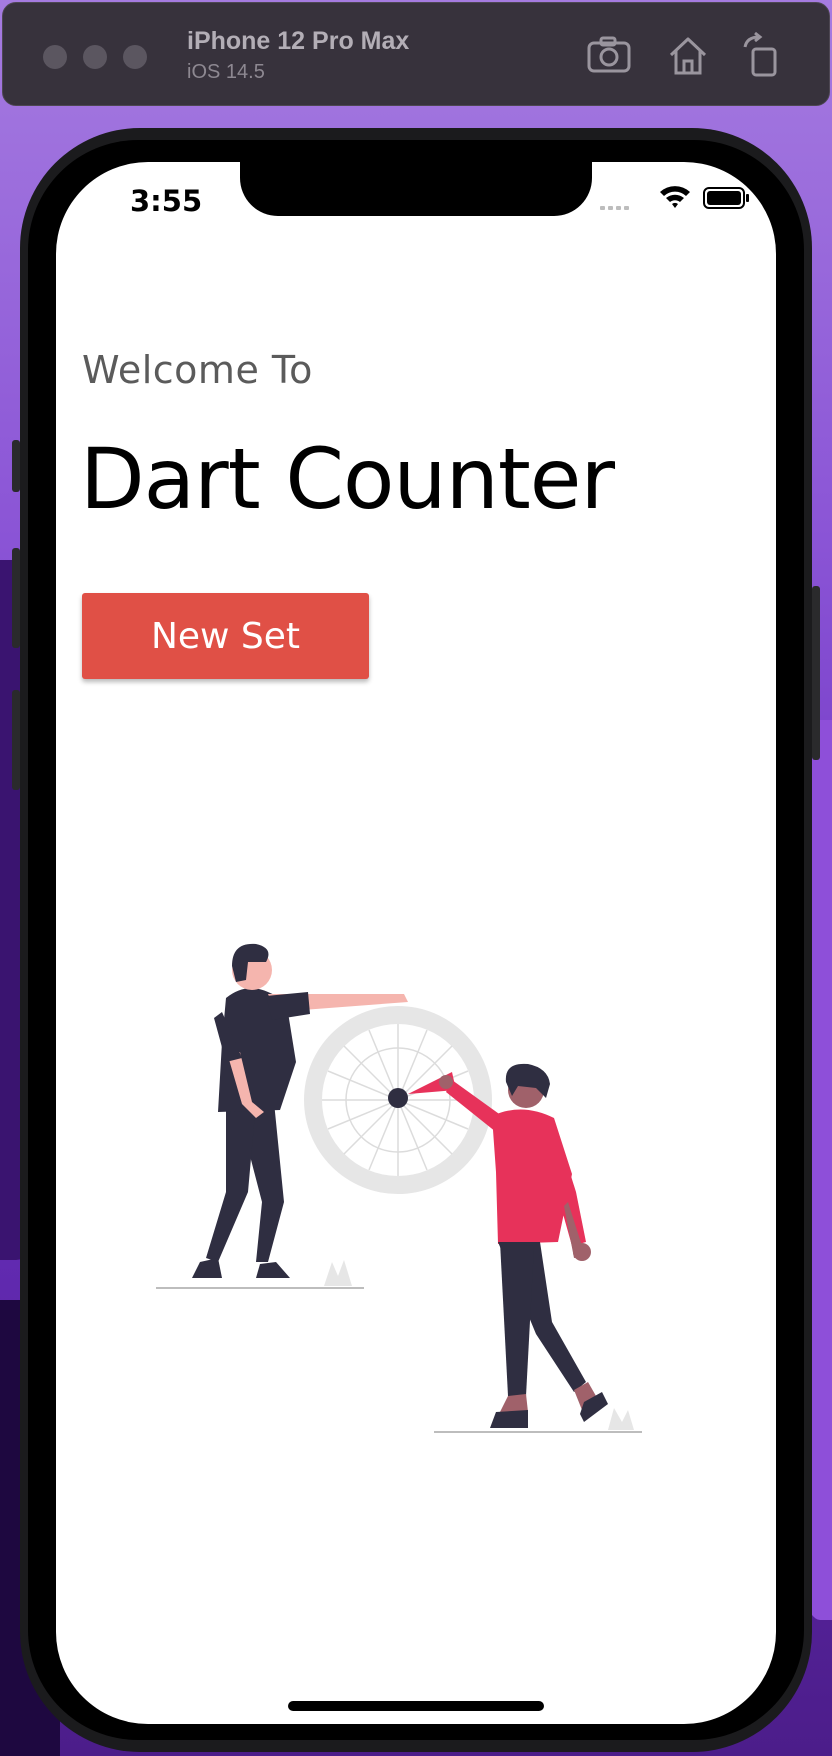 The width and height of the screenshot is (832, 1756). I want to click on mute-switch, so click(16, 466).